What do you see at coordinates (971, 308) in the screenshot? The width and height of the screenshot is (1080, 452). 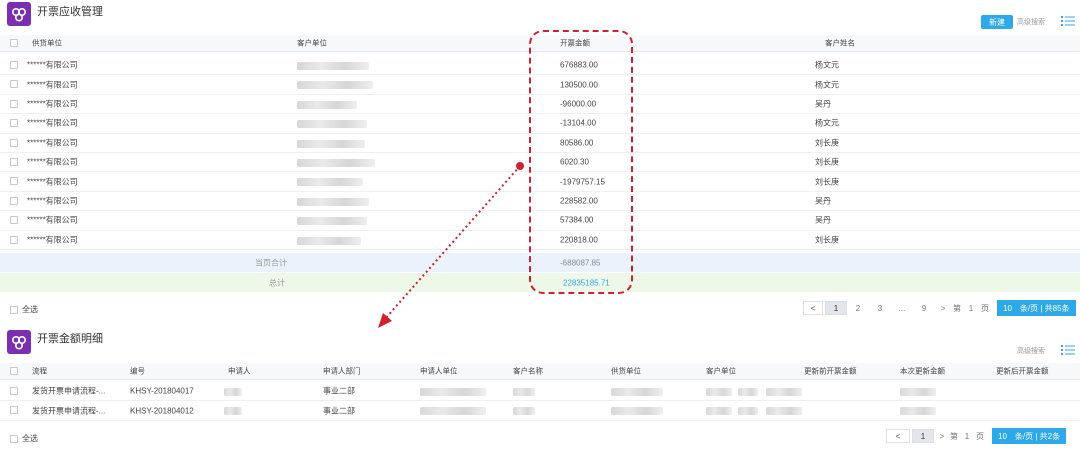 I see `goto-page-input: 1` at bounding box center [971, 308].